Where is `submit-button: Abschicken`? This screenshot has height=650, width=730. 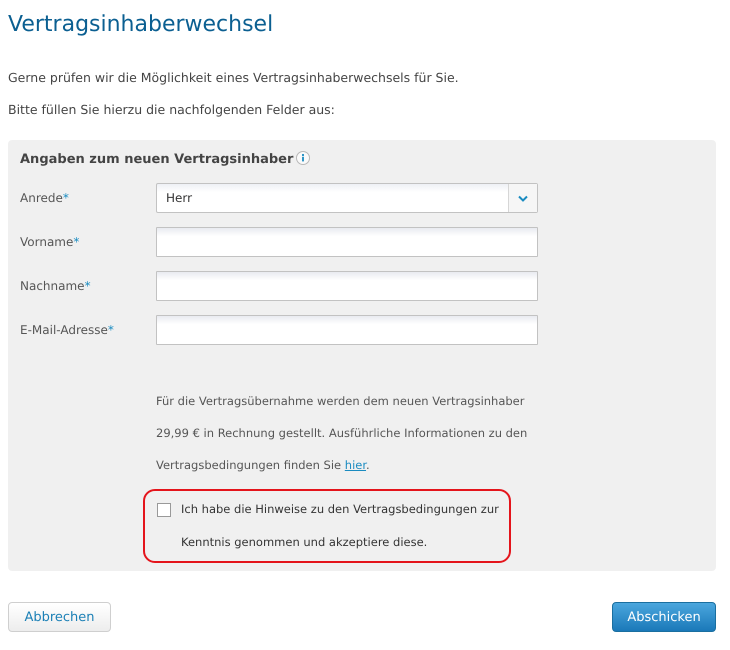 submit-button: Abschicken is located at coordinates (664, 617).